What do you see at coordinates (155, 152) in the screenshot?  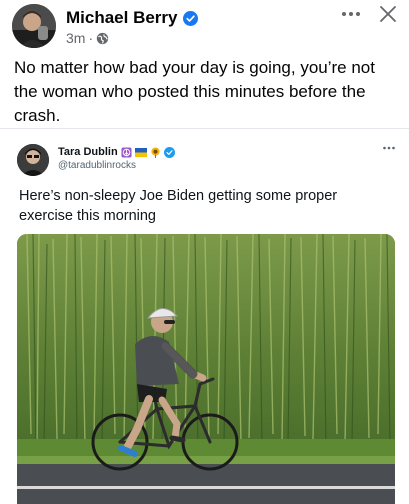 I see `sunflower-emoji-icon` at bounding box center [155, 152].